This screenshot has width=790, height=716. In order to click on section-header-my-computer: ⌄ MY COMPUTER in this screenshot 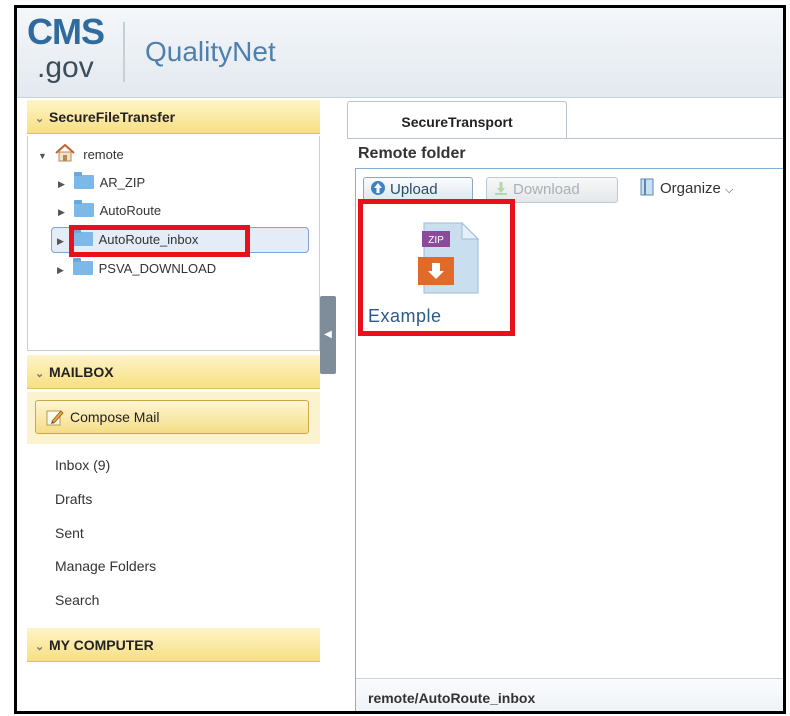, I will do `click(173, 645)`.